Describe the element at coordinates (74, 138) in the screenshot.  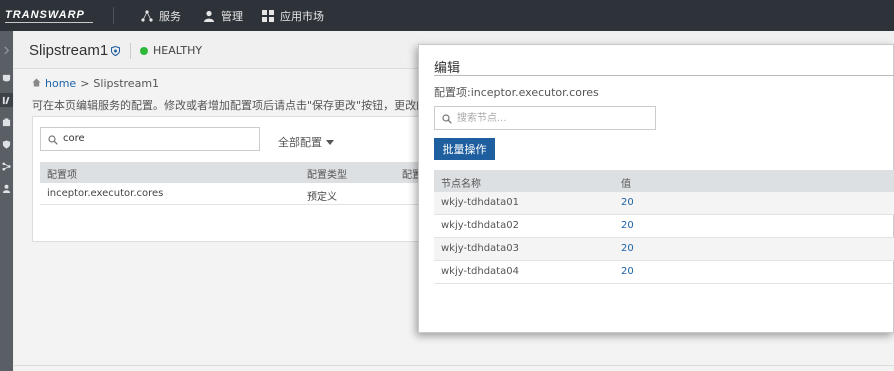
I see `config-search-value: core` at that location.